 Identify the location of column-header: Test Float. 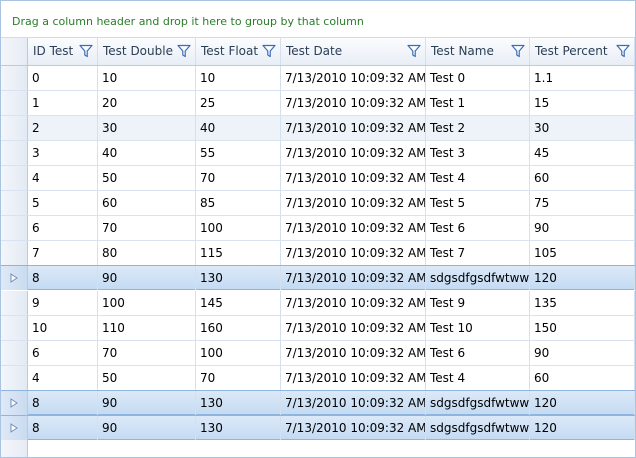
(238, 51).